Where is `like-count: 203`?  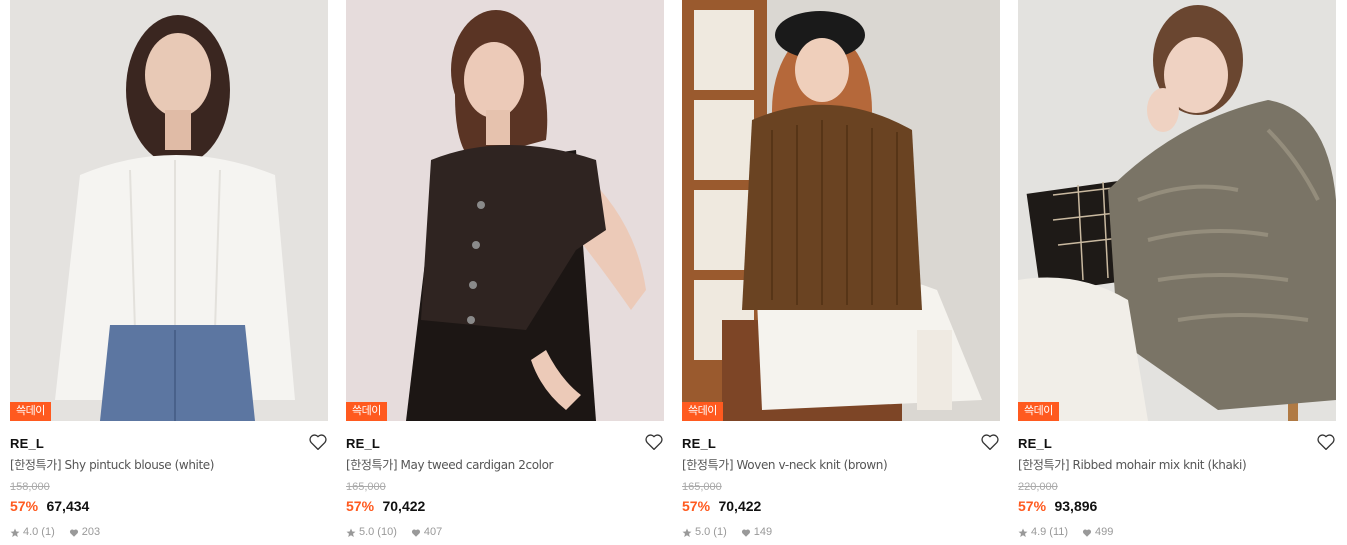 like-count: 203 is located at coordinates (91, 532).